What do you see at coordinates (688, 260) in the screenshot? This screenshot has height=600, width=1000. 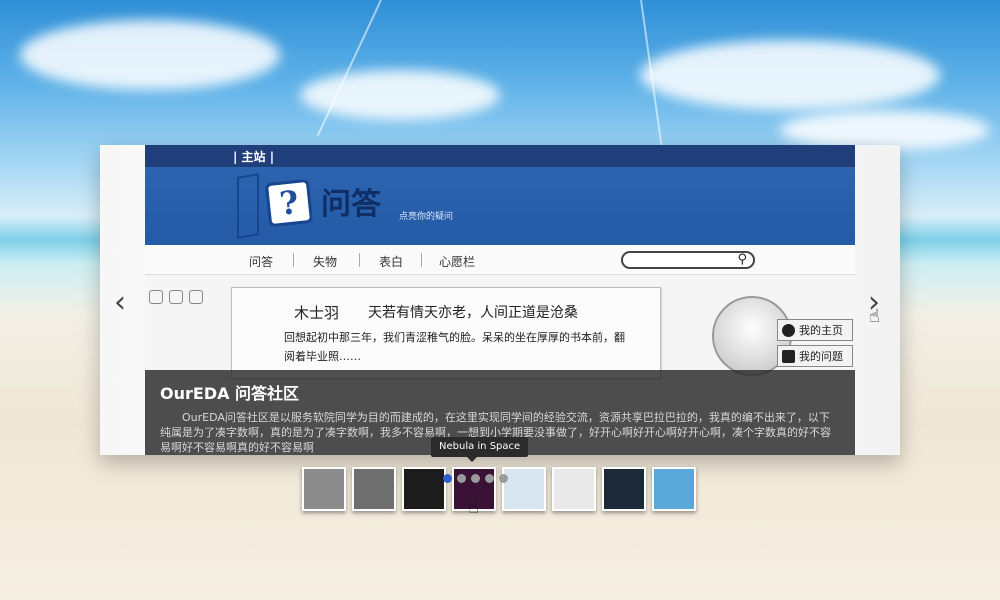 I see `search-box: ⚲` at bounding box center [688, 260].